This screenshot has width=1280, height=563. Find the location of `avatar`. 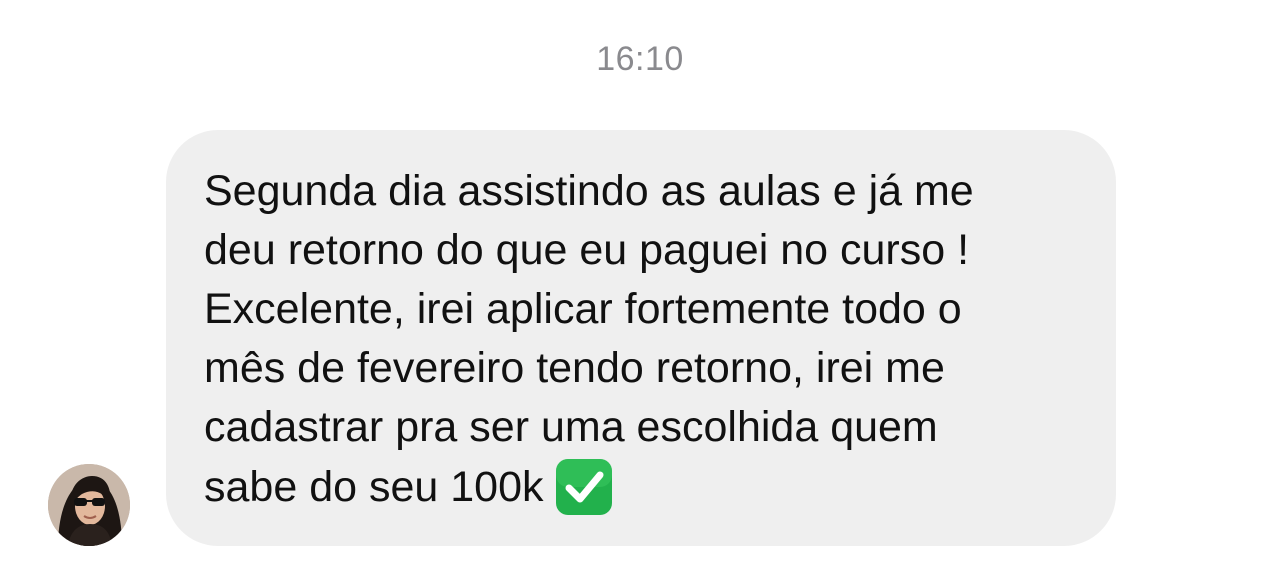

avatar is located at coordinates (89, 505).